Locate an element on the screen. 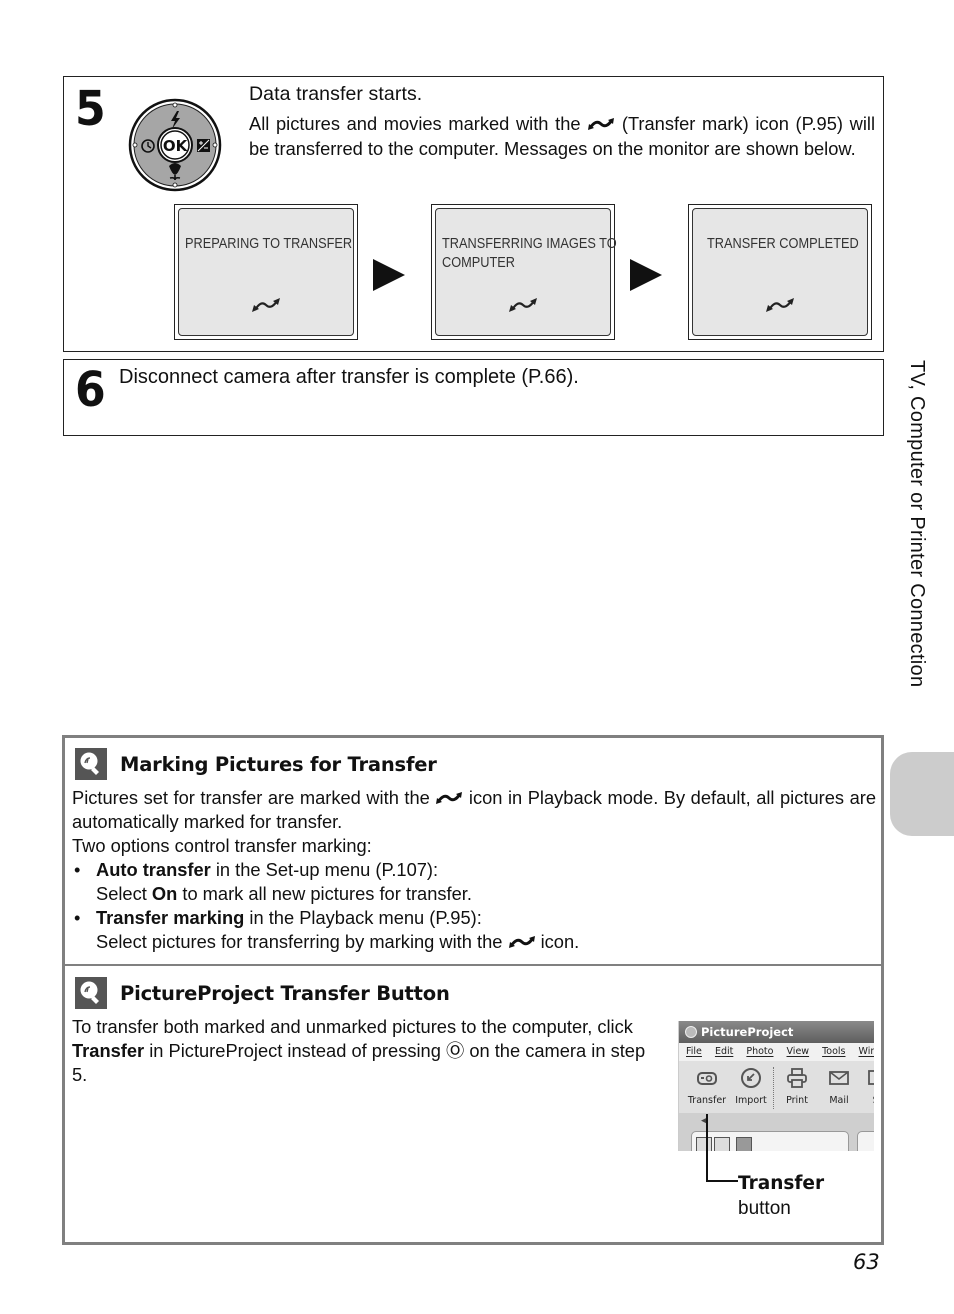 The image size is (954, 1314). pp-content-area: ◀ is located at coordinates (776, 1132).